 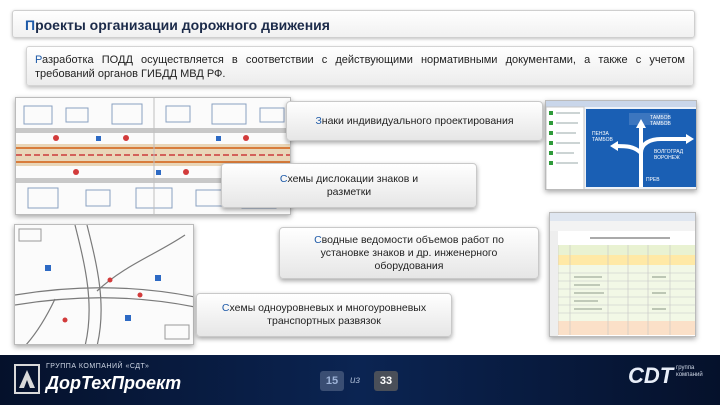 What do you see at coordinates (353, 185) in the screenshot?
I see `callout-text: хемы дислокации знаков и разметки` at bounding box center [353, 185].